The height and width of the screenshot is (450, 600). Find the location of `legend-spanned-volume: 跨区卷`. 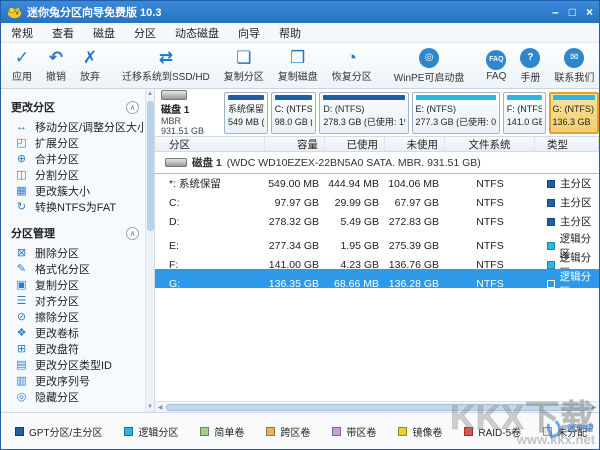

legend-spanned-volume: 跨区卷 is located at coordinates (288, 431).